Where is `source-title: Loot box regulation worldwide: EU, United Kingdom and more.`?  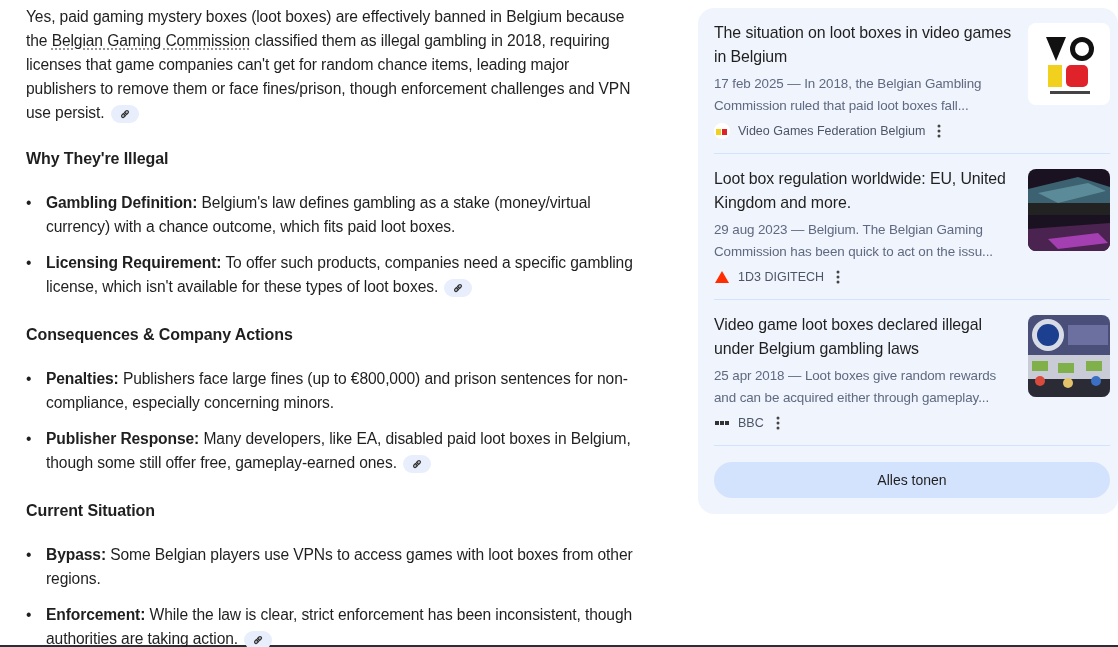 source-title: Loot box regulation worldwide: EU, United Kingdom and more. is located at coordinates (865, 191).